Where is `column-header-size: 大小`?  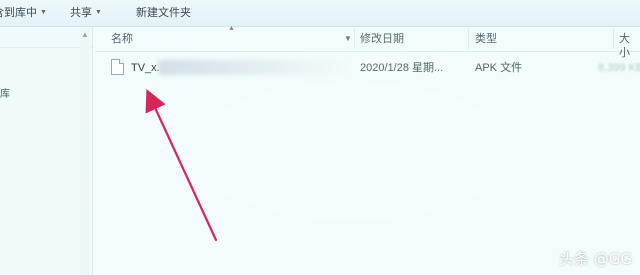
column-header-size: 大小 is located at coordinates (629, 45).